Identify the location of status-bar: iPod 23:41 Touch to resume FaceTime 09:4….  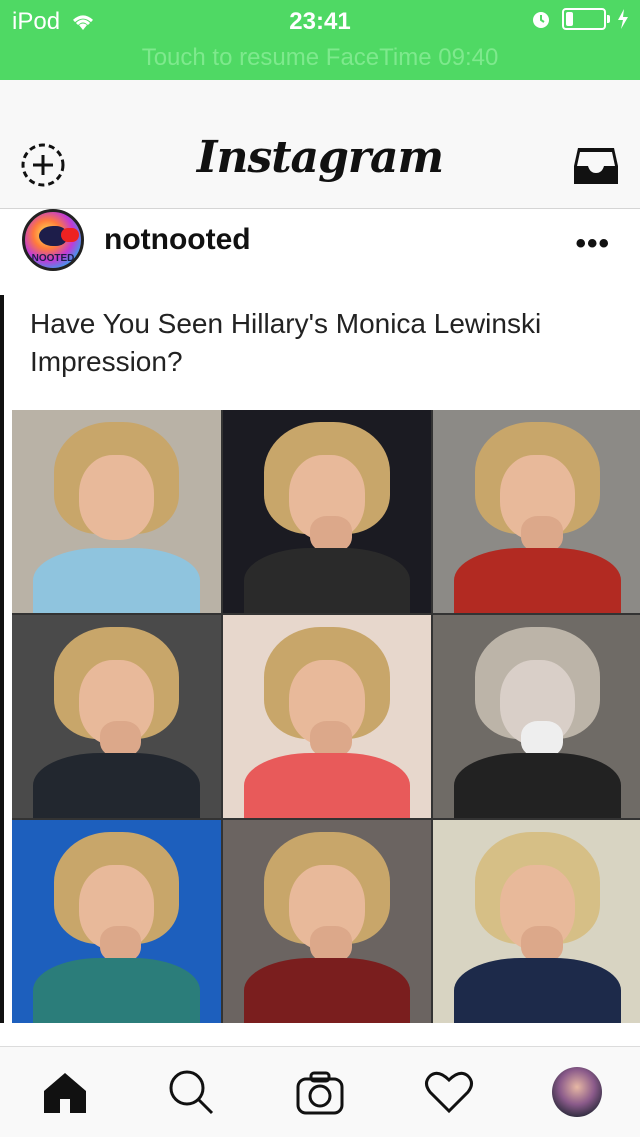
(320, 40).